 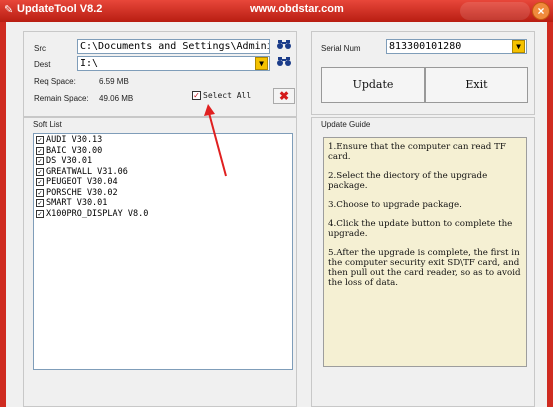 What do you see at coordinates (297, 9) in the screenshot?
I see `title-url: www.obdstar.com` at bounding box center [297, 9].